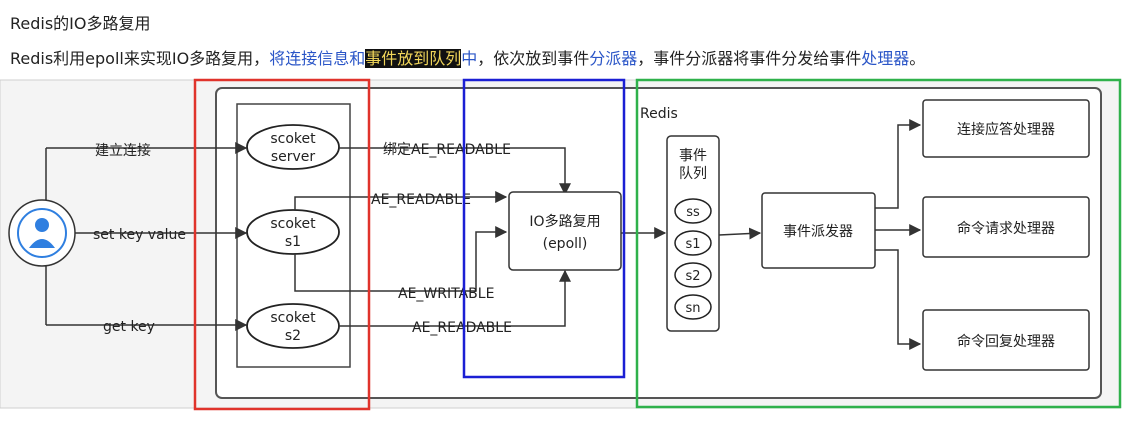  What do you see at coordinates (413, 58) in the screenshot?
I see `paragraph-highlight: 事件放到队列` at bounding box center [413, 58].